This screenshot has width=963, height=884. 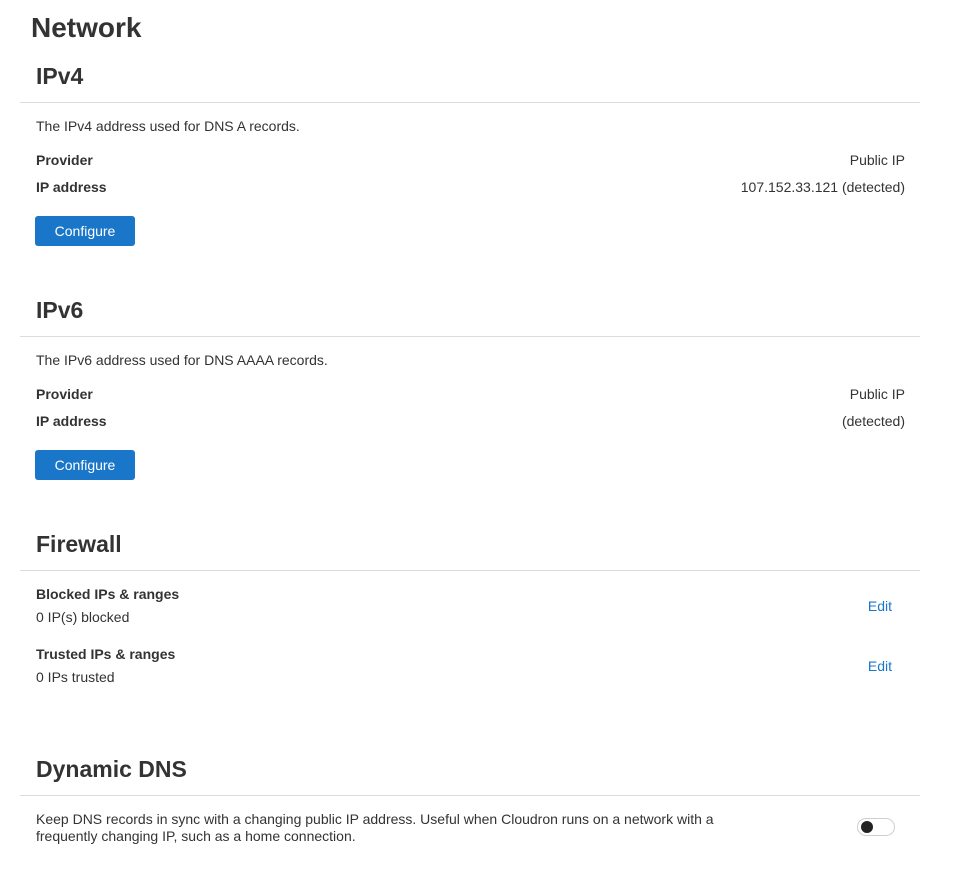 I want to click on trusted-ips-edit-link: Edit, so click(x=880, y=666).